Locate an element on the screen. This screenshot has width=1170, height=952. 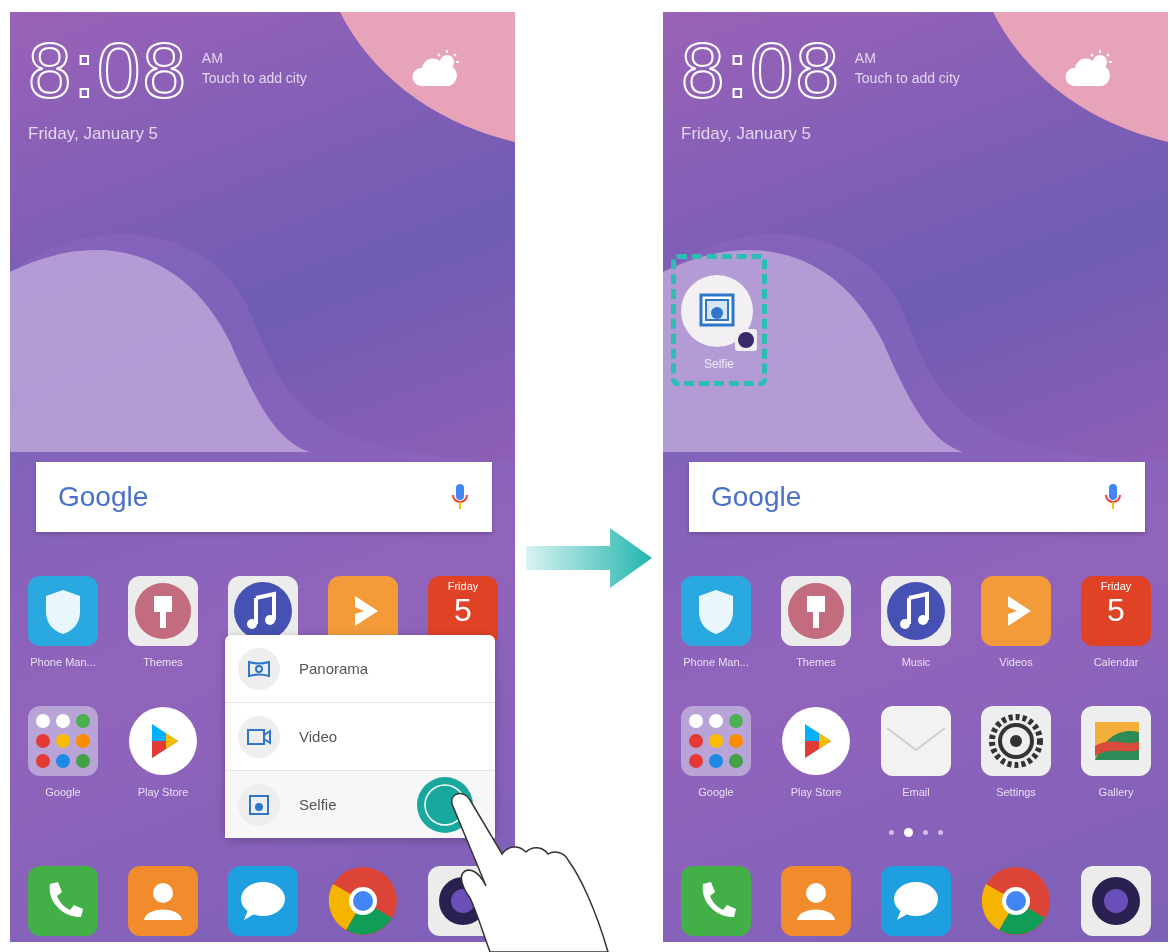
calendar-icon: Friday 5 is located at coordinates (1116, 611).